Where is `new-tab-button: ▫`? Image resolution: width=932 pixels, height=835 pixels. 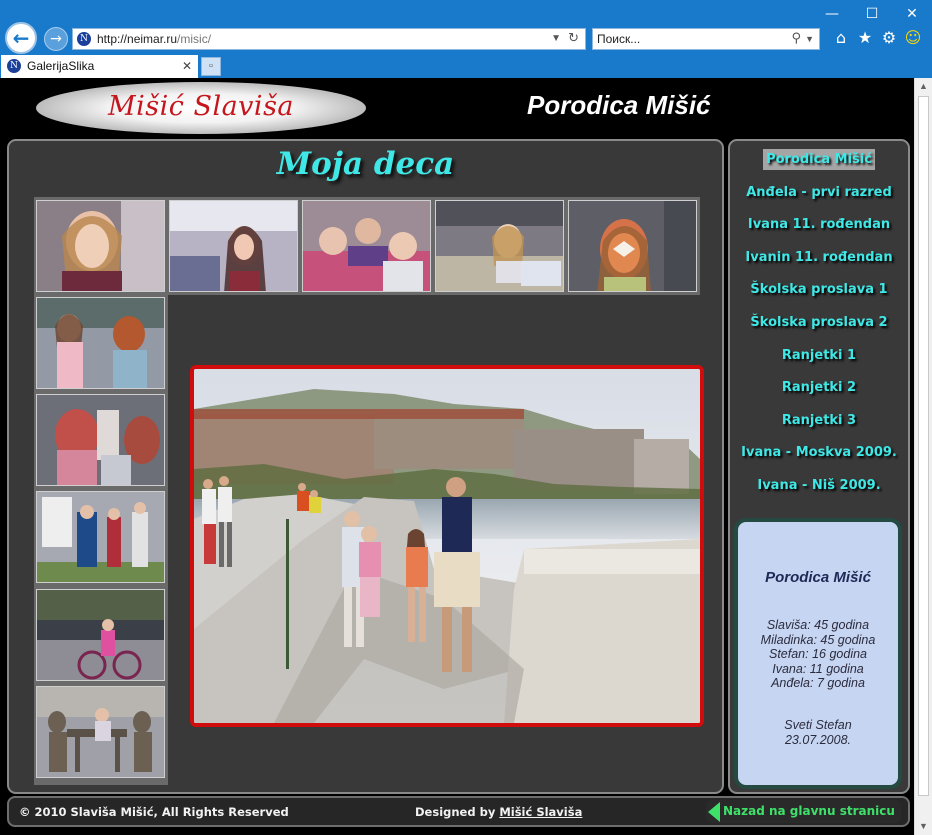 new-tab-button: ▫ is located at coordinates (211, 66).